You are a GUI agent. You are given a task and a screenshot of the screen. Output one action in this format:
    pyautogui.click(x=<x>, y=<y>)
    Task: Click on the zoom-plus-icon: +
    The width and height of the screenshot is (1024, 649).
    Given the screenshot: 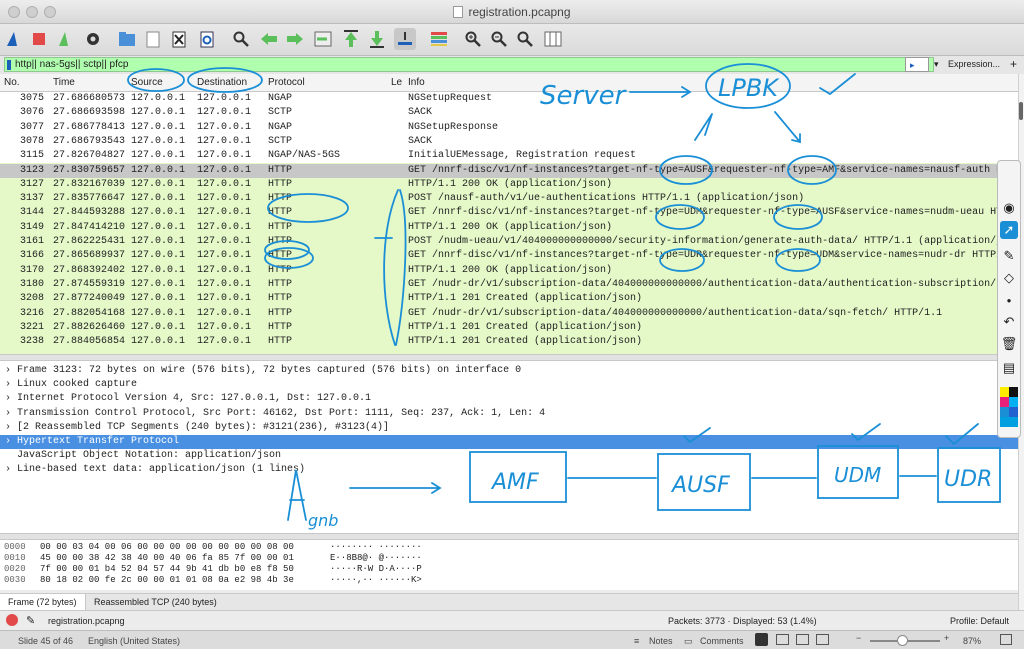 What is the action you would take?
    pyautogui.click(x=946, y=638)
    